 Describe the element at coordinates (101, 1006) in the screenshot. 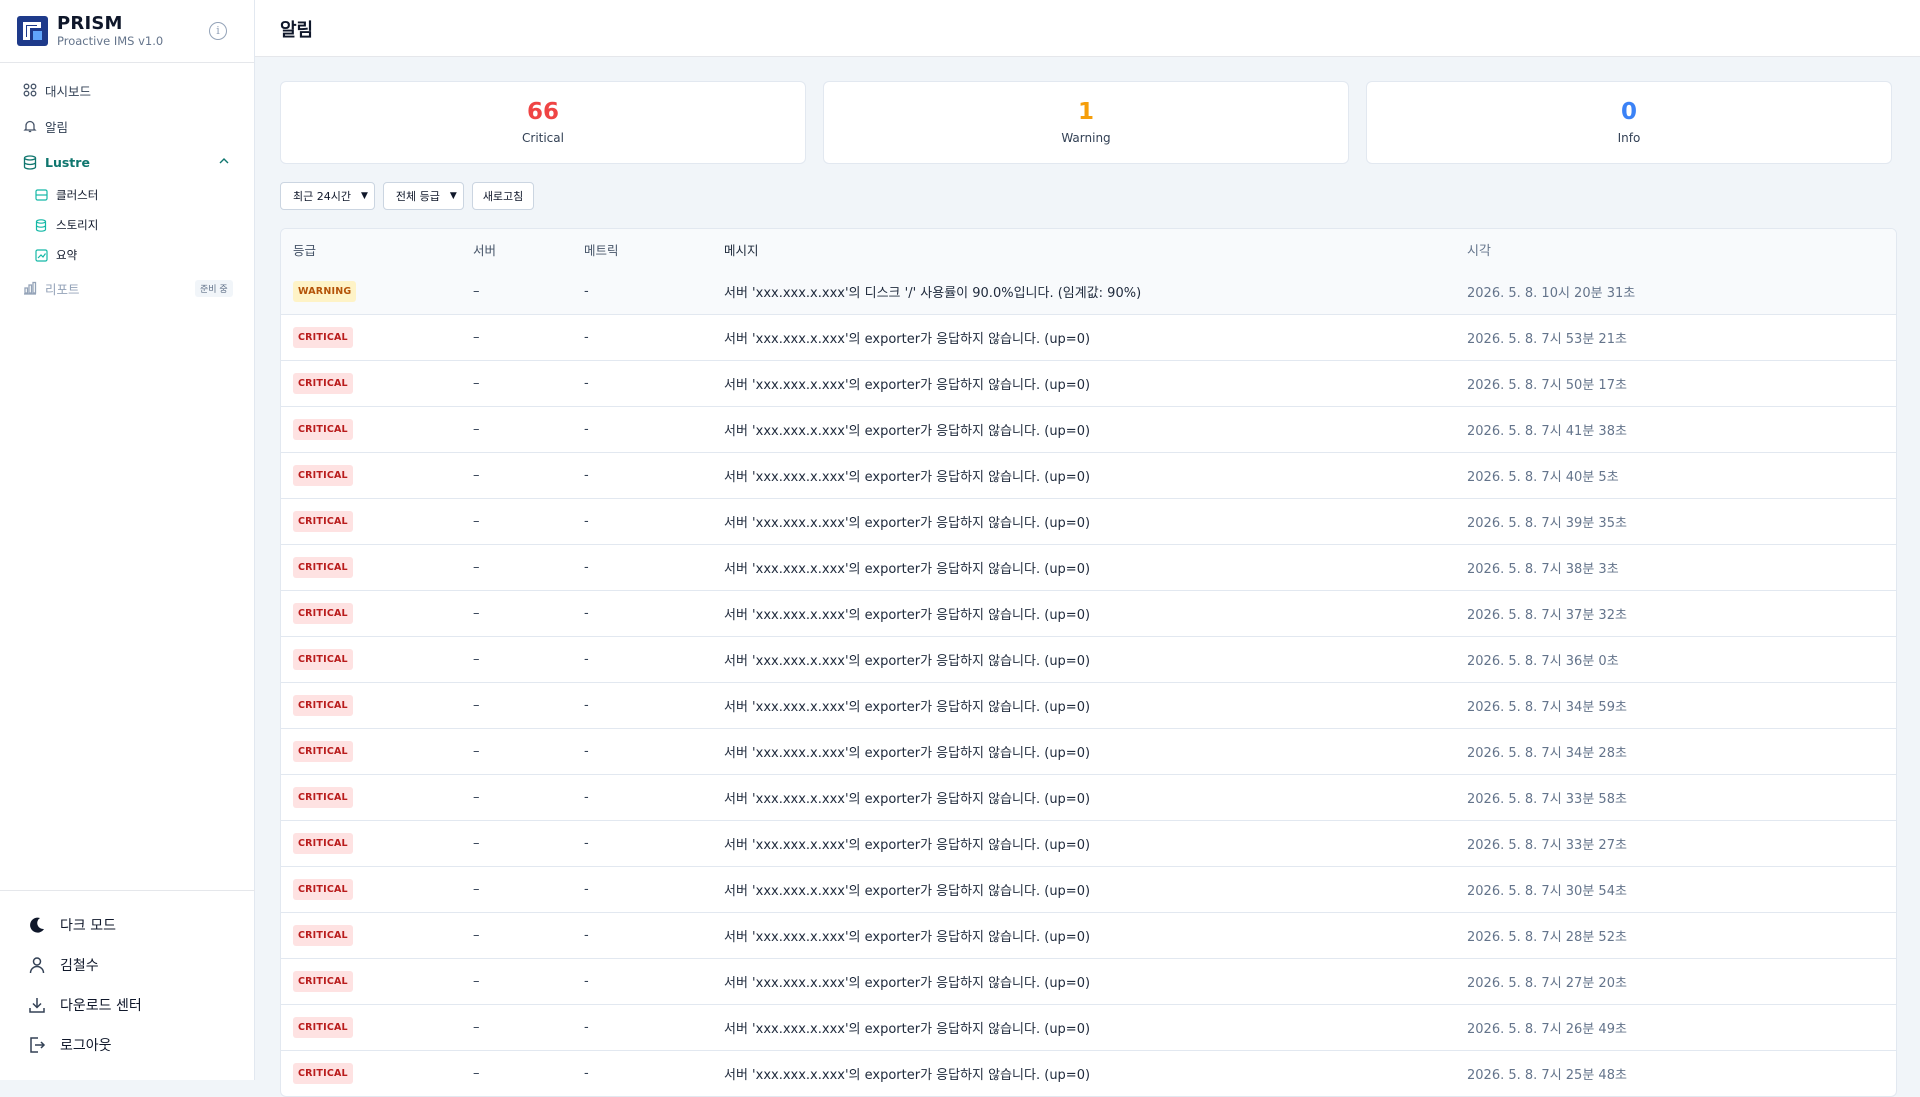

I see `download-center-label: 다운로드 센터` at that location.